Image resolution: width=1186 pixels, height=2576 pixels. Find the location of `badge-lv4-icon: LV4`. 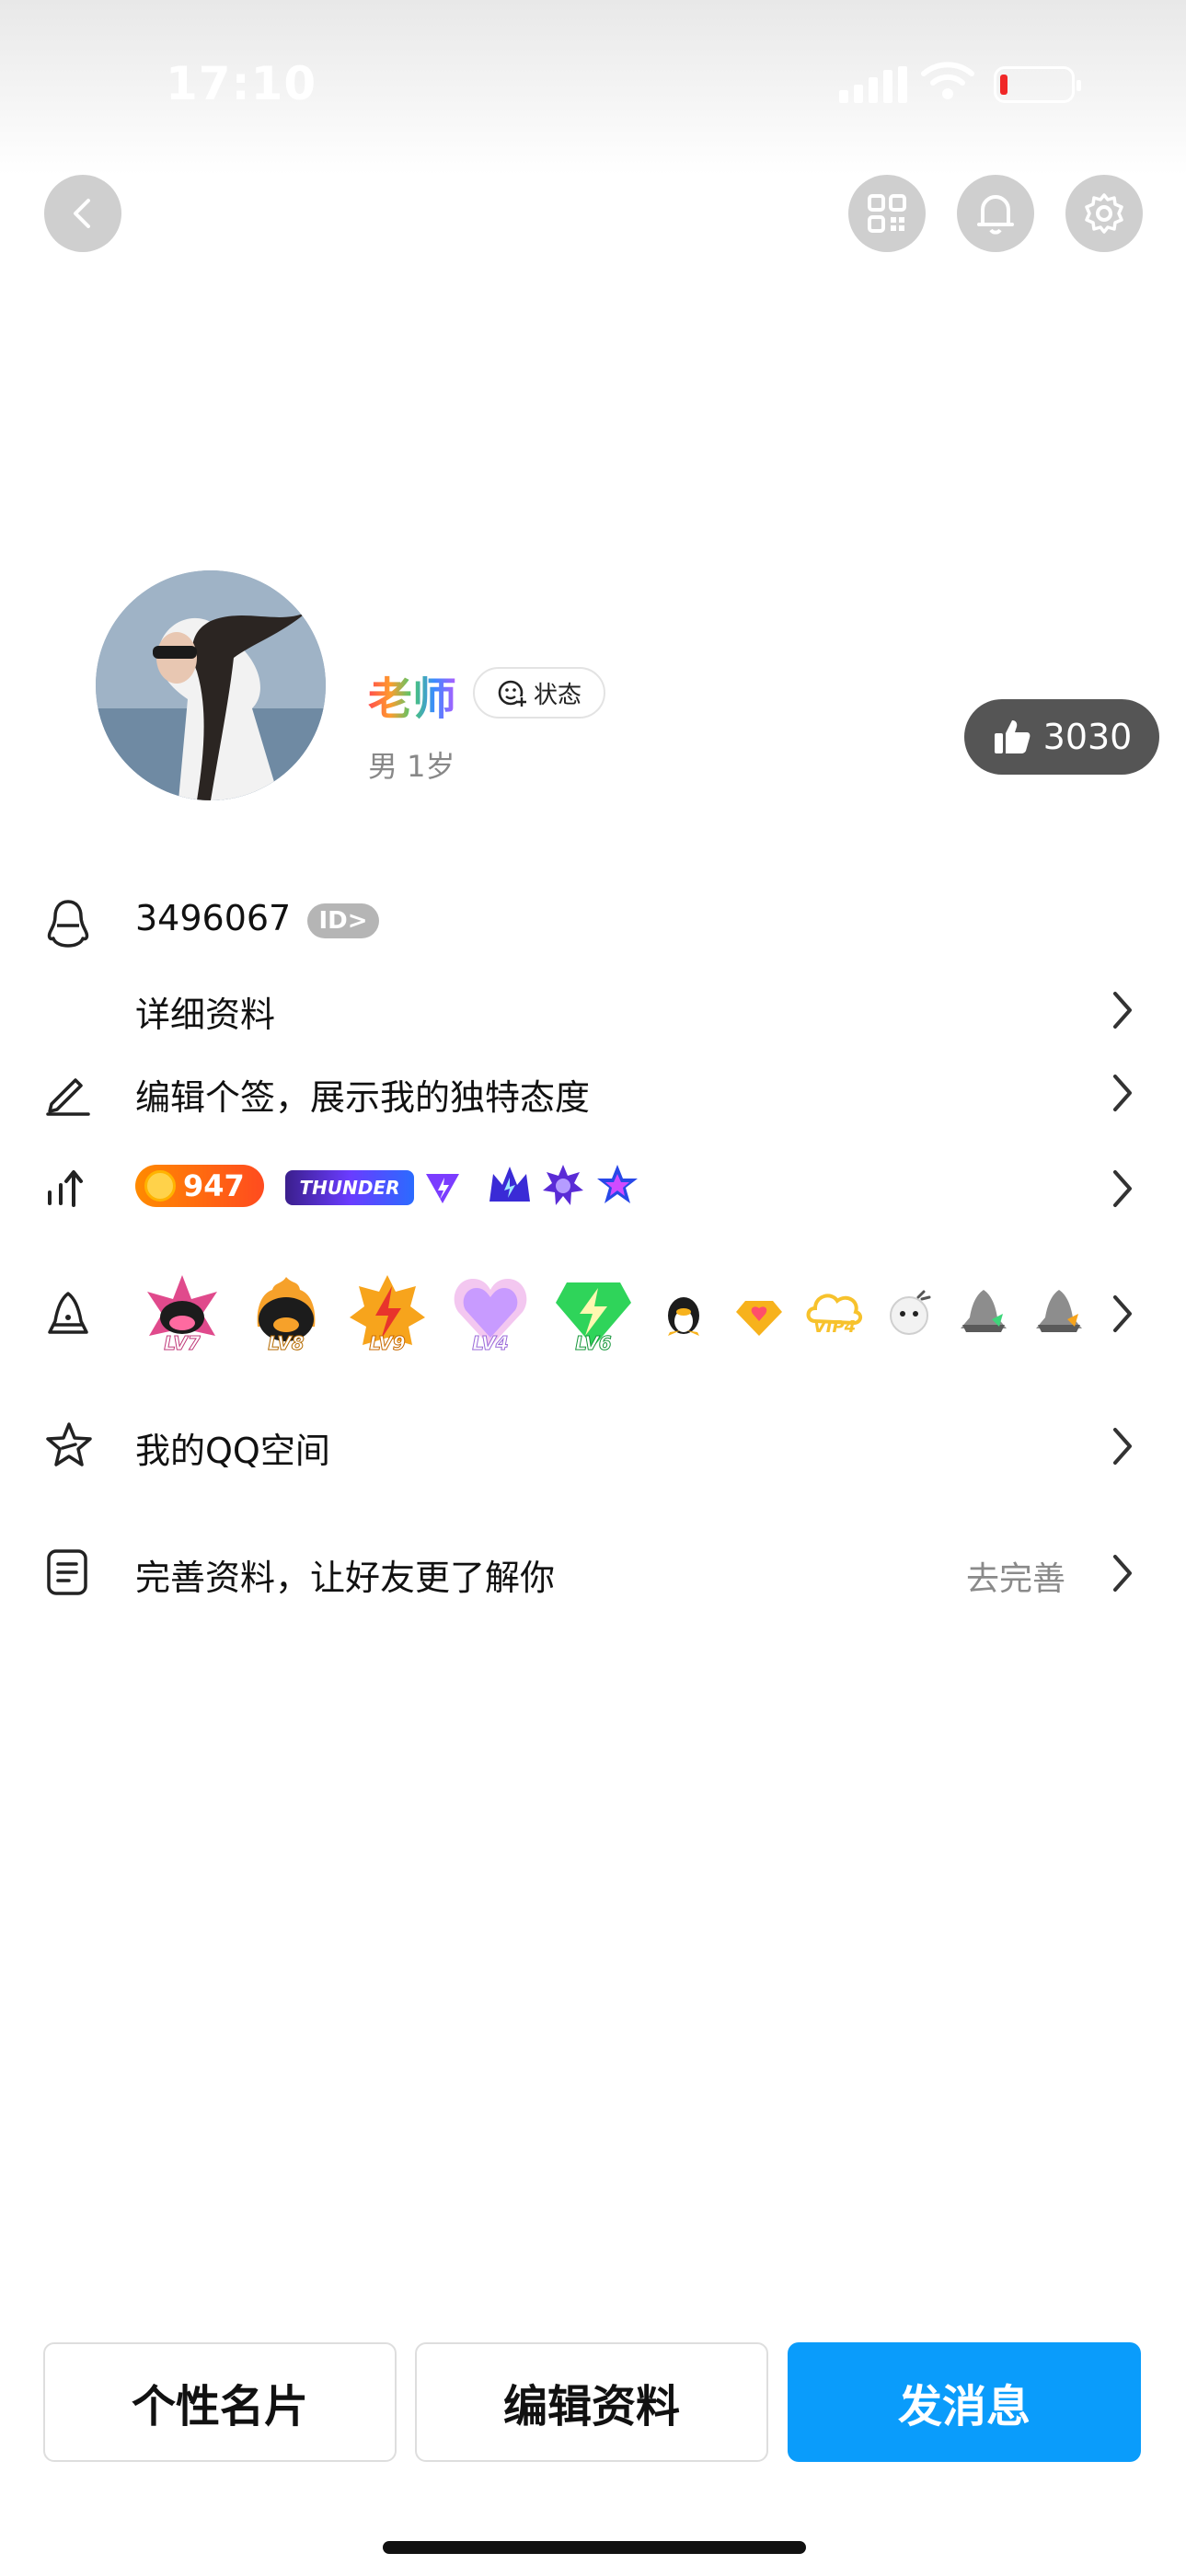

badge-lv4-icon: LV4 is located at coordinates (490, 1315).